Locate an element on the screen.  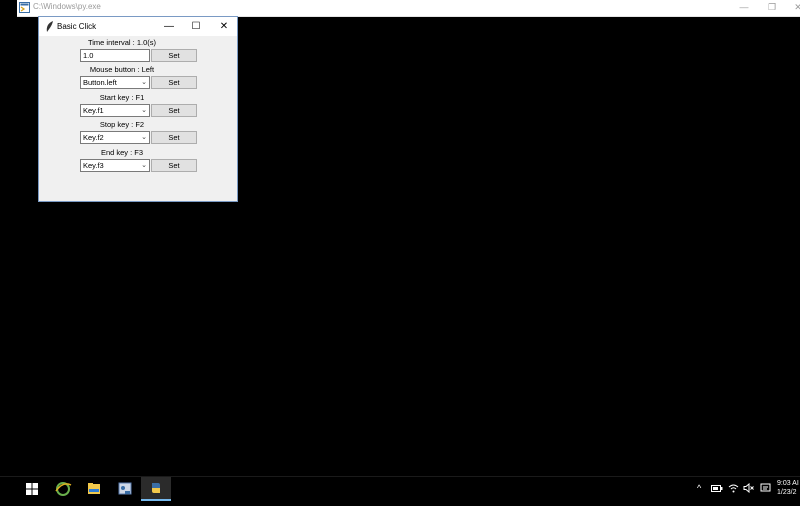
stop-key-label: Stop key : F2 is located at coordinates (122, 124).